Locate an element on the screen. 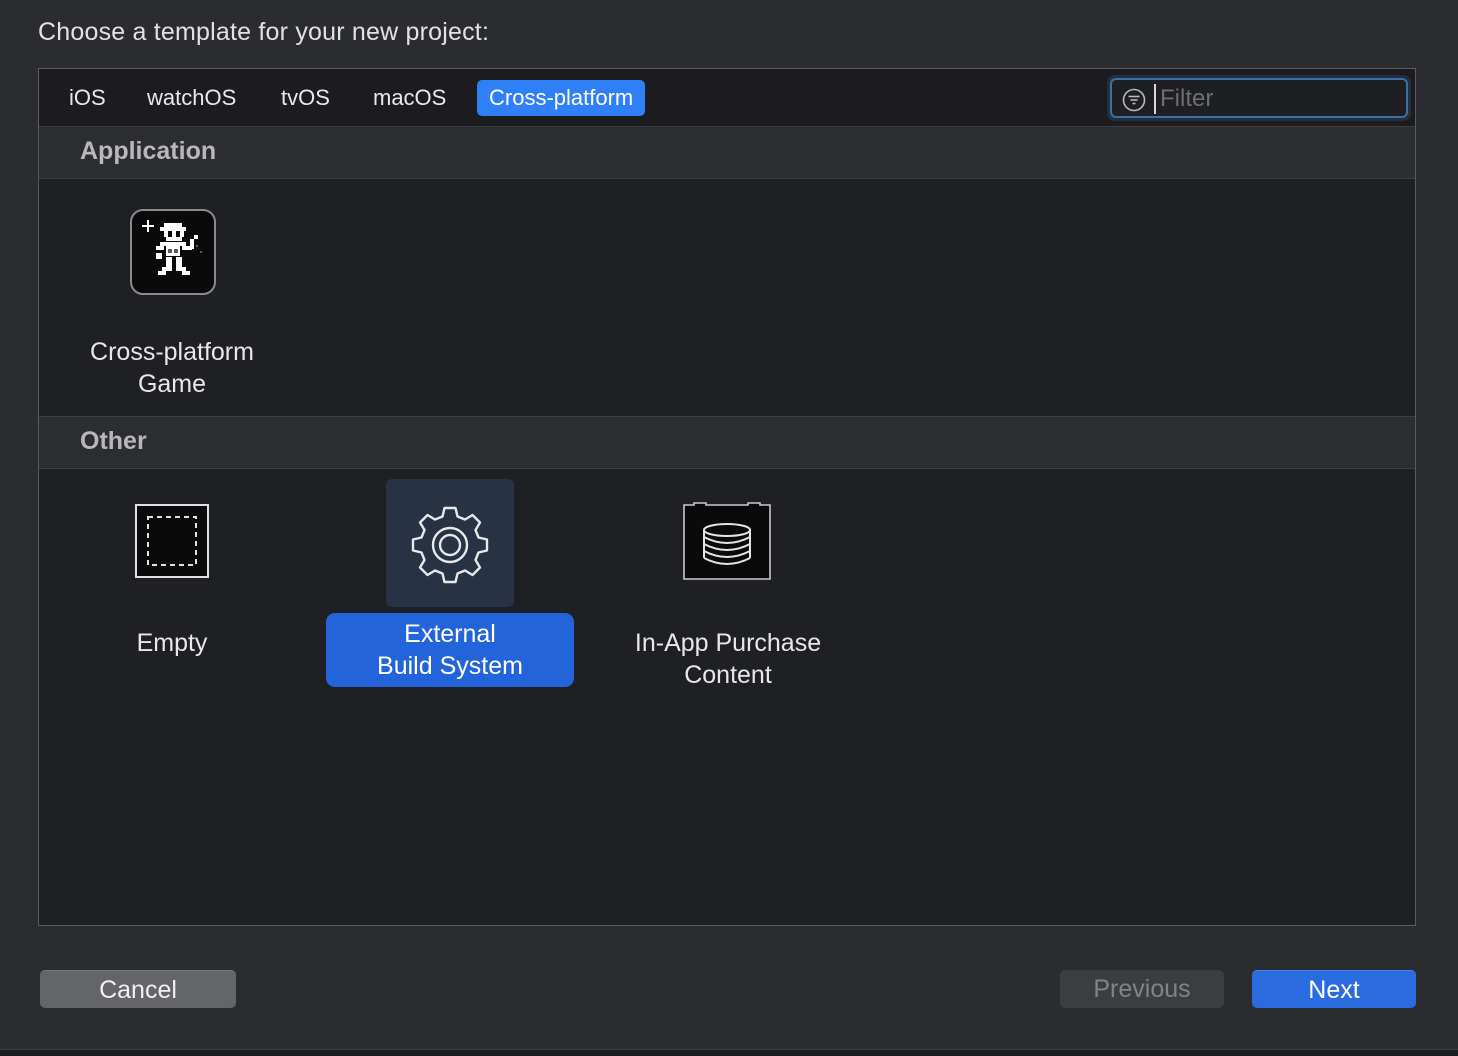 The height and width of the screenshot is (1056, 1458). filter-icon is located at coordinates (1134, 100).